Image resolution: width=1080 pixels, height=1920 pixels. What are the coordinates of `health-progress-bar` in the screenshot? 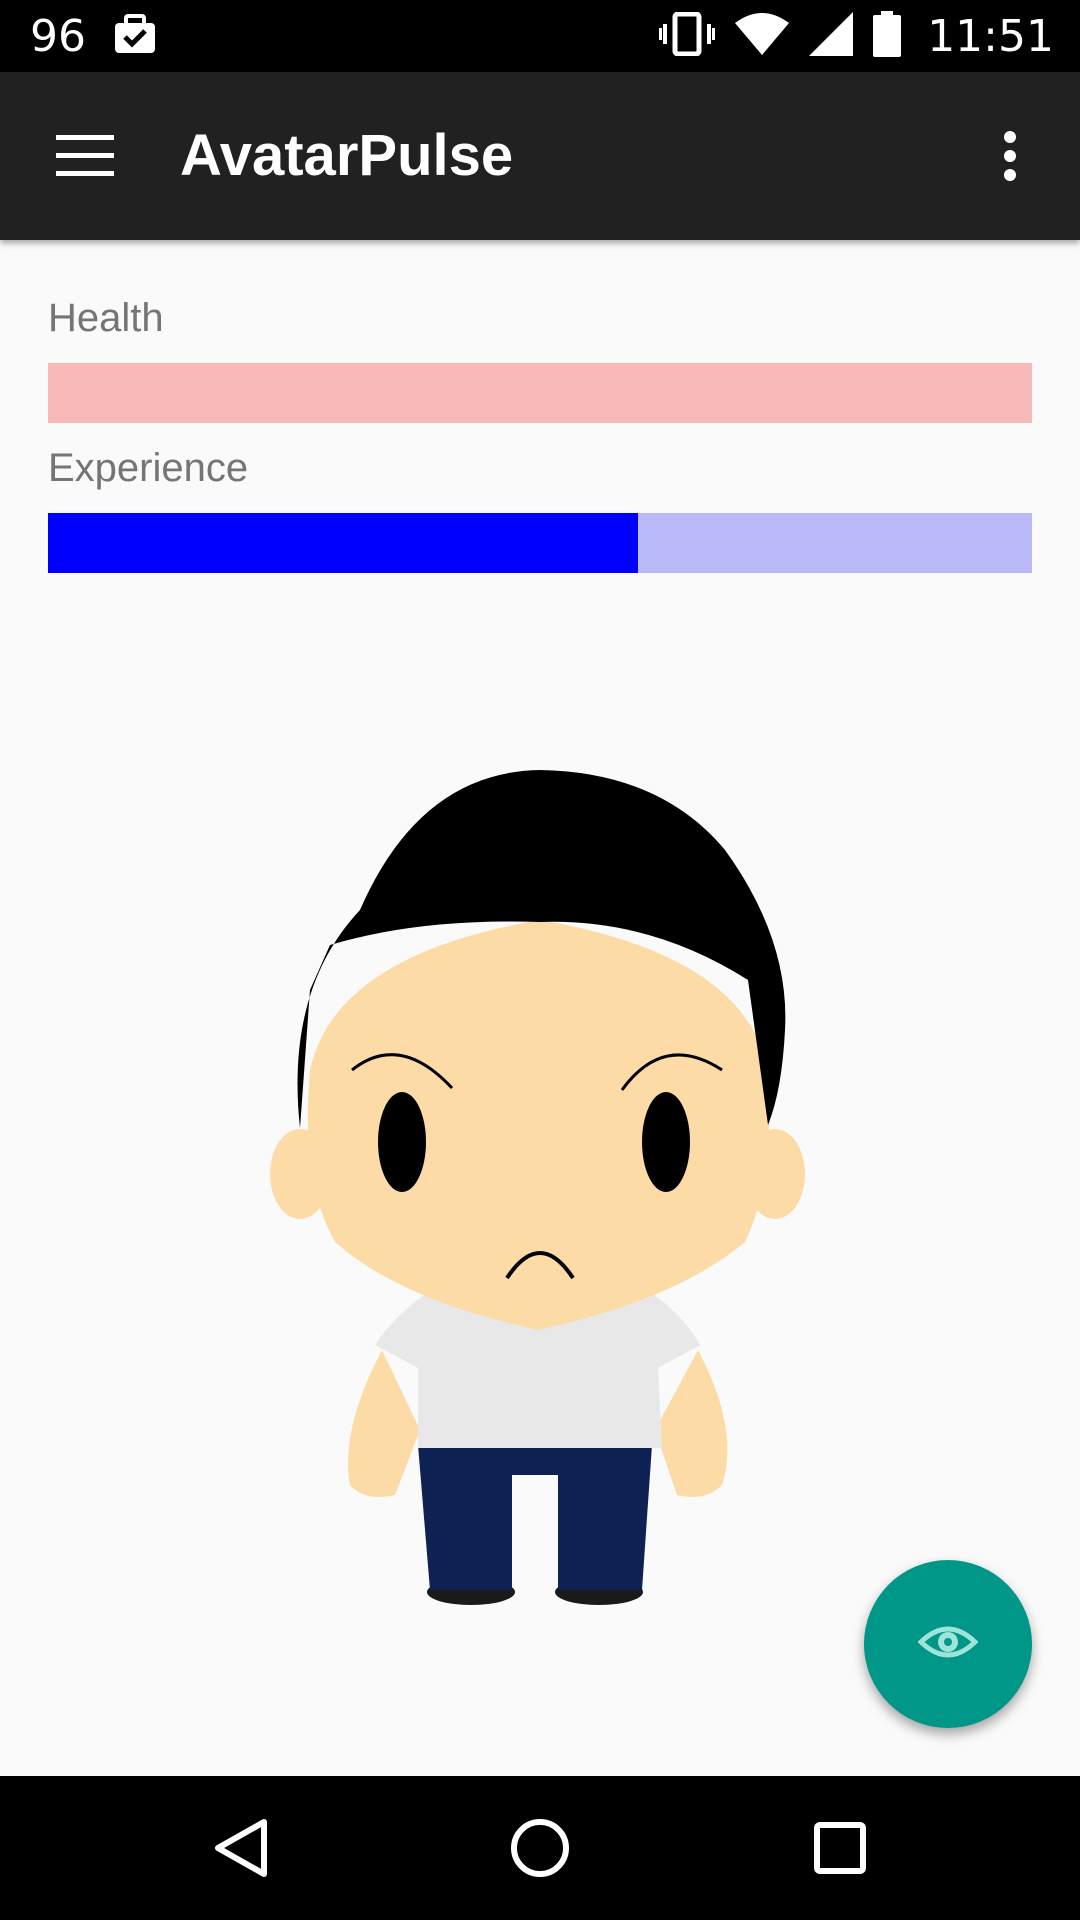 It's located at (540, 393).